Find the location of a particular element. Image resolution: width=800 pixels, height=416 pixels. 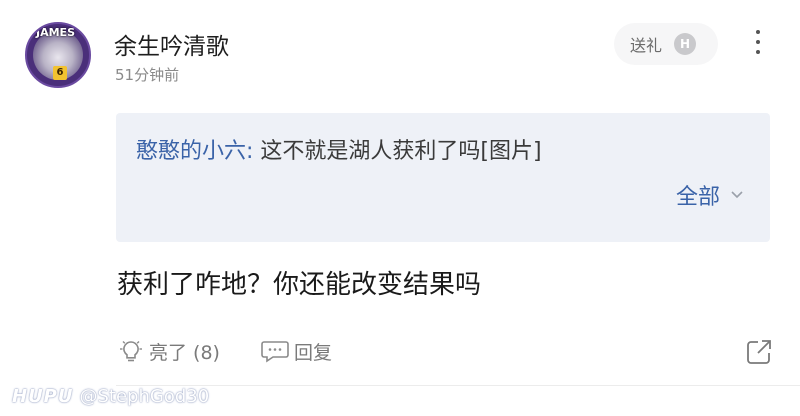

user-avatar: JAMES 6 is located at coordinates (58, 55).